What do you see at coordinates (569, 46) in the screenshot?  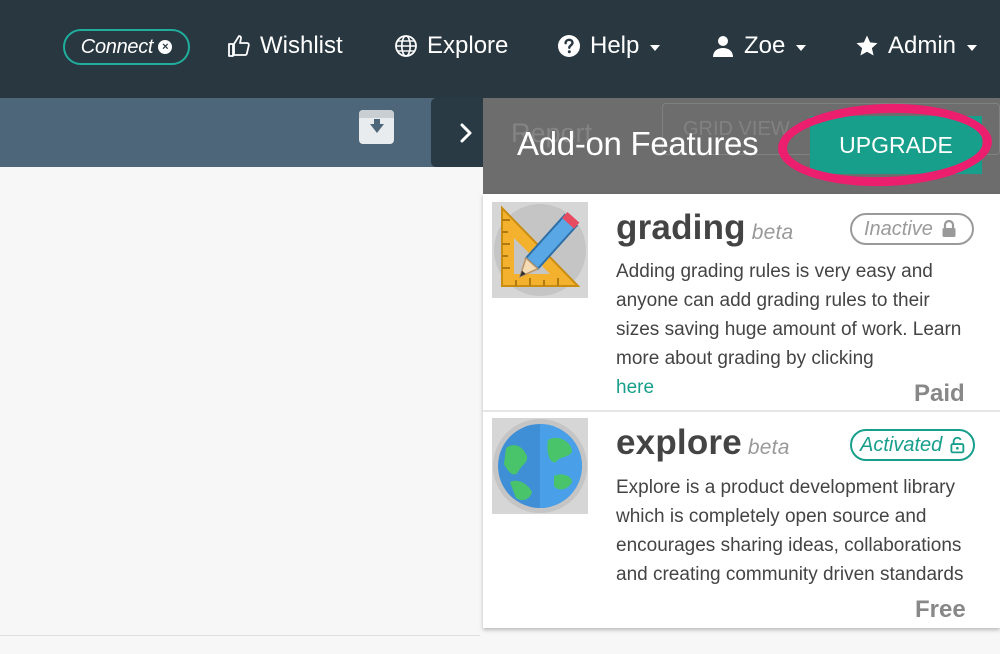 I see `question-circle-icon` at bounding box center [569, 46].